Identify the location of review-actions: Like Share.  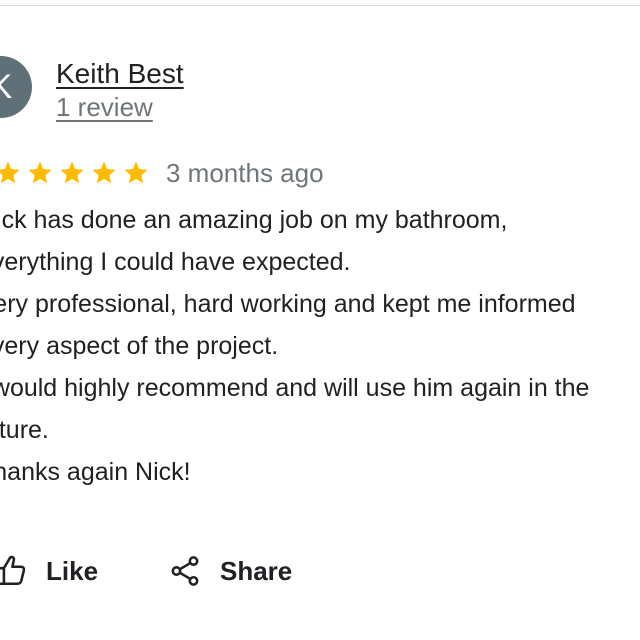
(320, 571).